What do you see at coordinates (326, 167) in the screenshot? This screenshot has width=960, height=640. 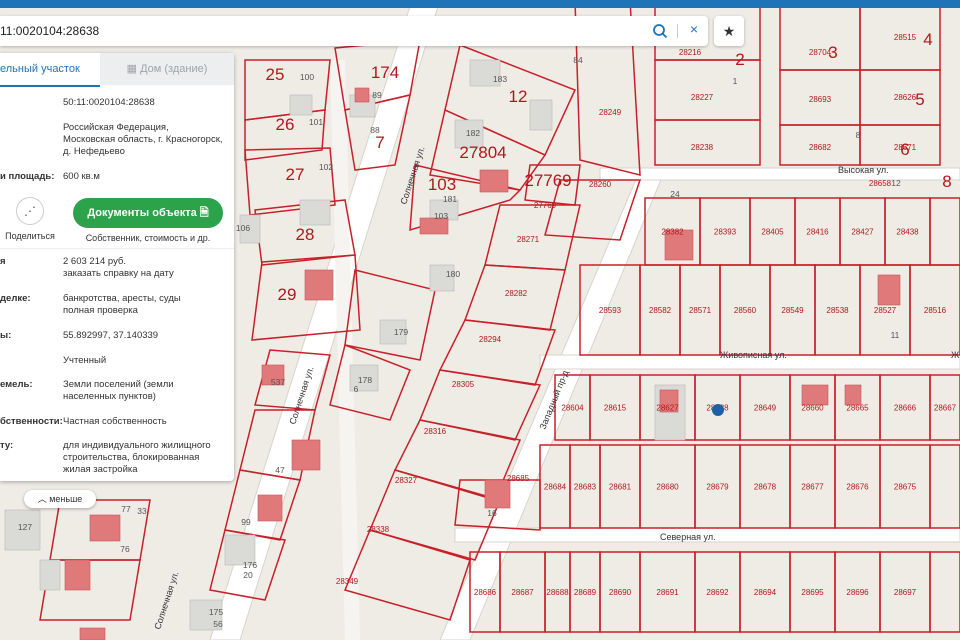 I see `house-number-label: 102` at bounding box center [326, 167].